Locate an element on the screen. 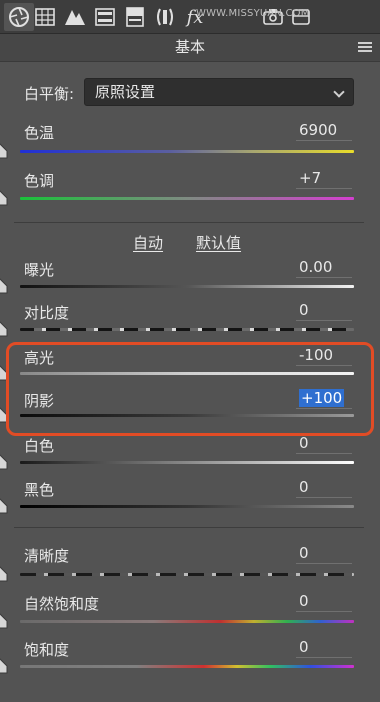 The height and width of the screenshot is (702, 380). highlights-slider-thumb is located at coordinates (4, 373).